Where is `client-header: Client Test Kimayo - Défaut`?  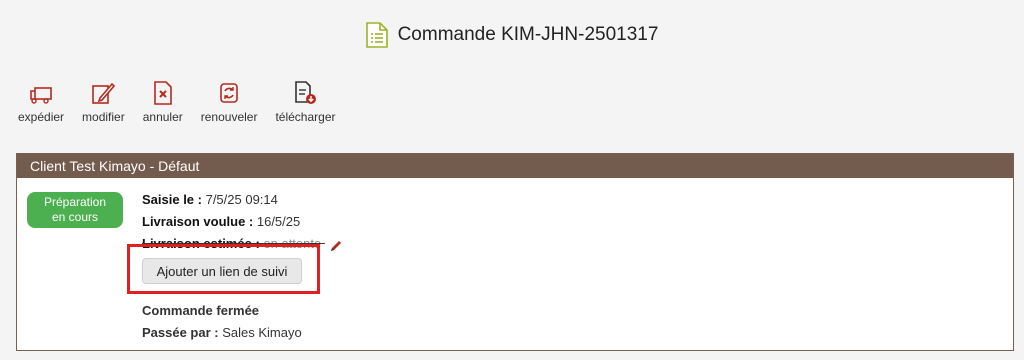 client-header: Client Test Kimayo - Défaut is located at coordinates (515, 166).